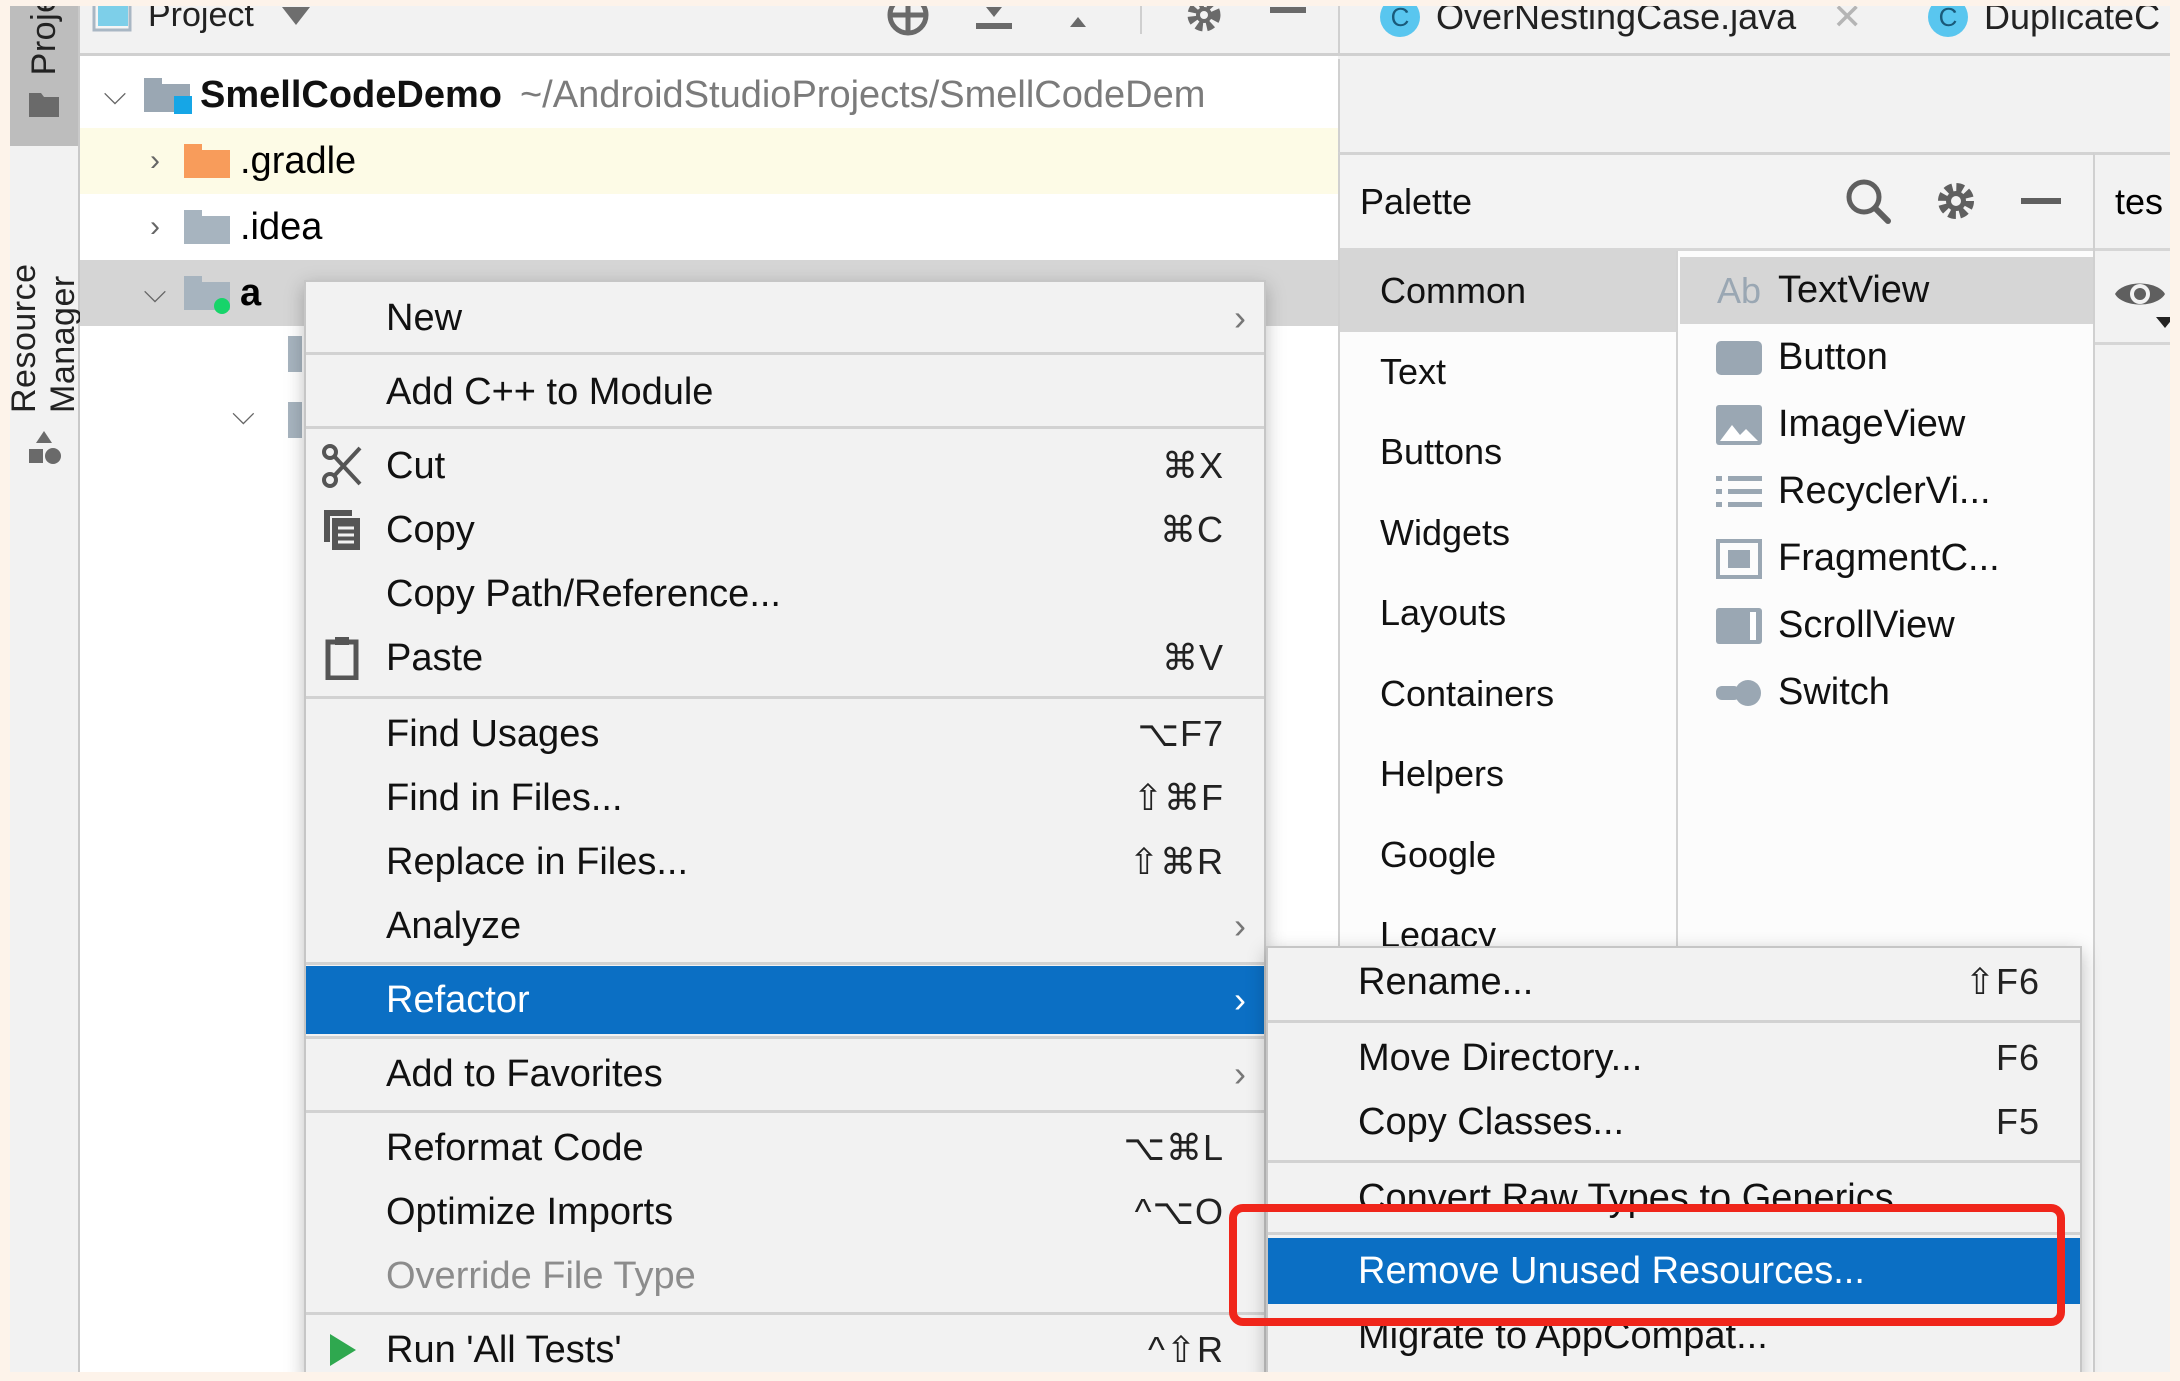 The width and height of the screenshot is (2180, 1381). I want to click on menu-item-cut: Cut ⌘X, so click(785, 466).